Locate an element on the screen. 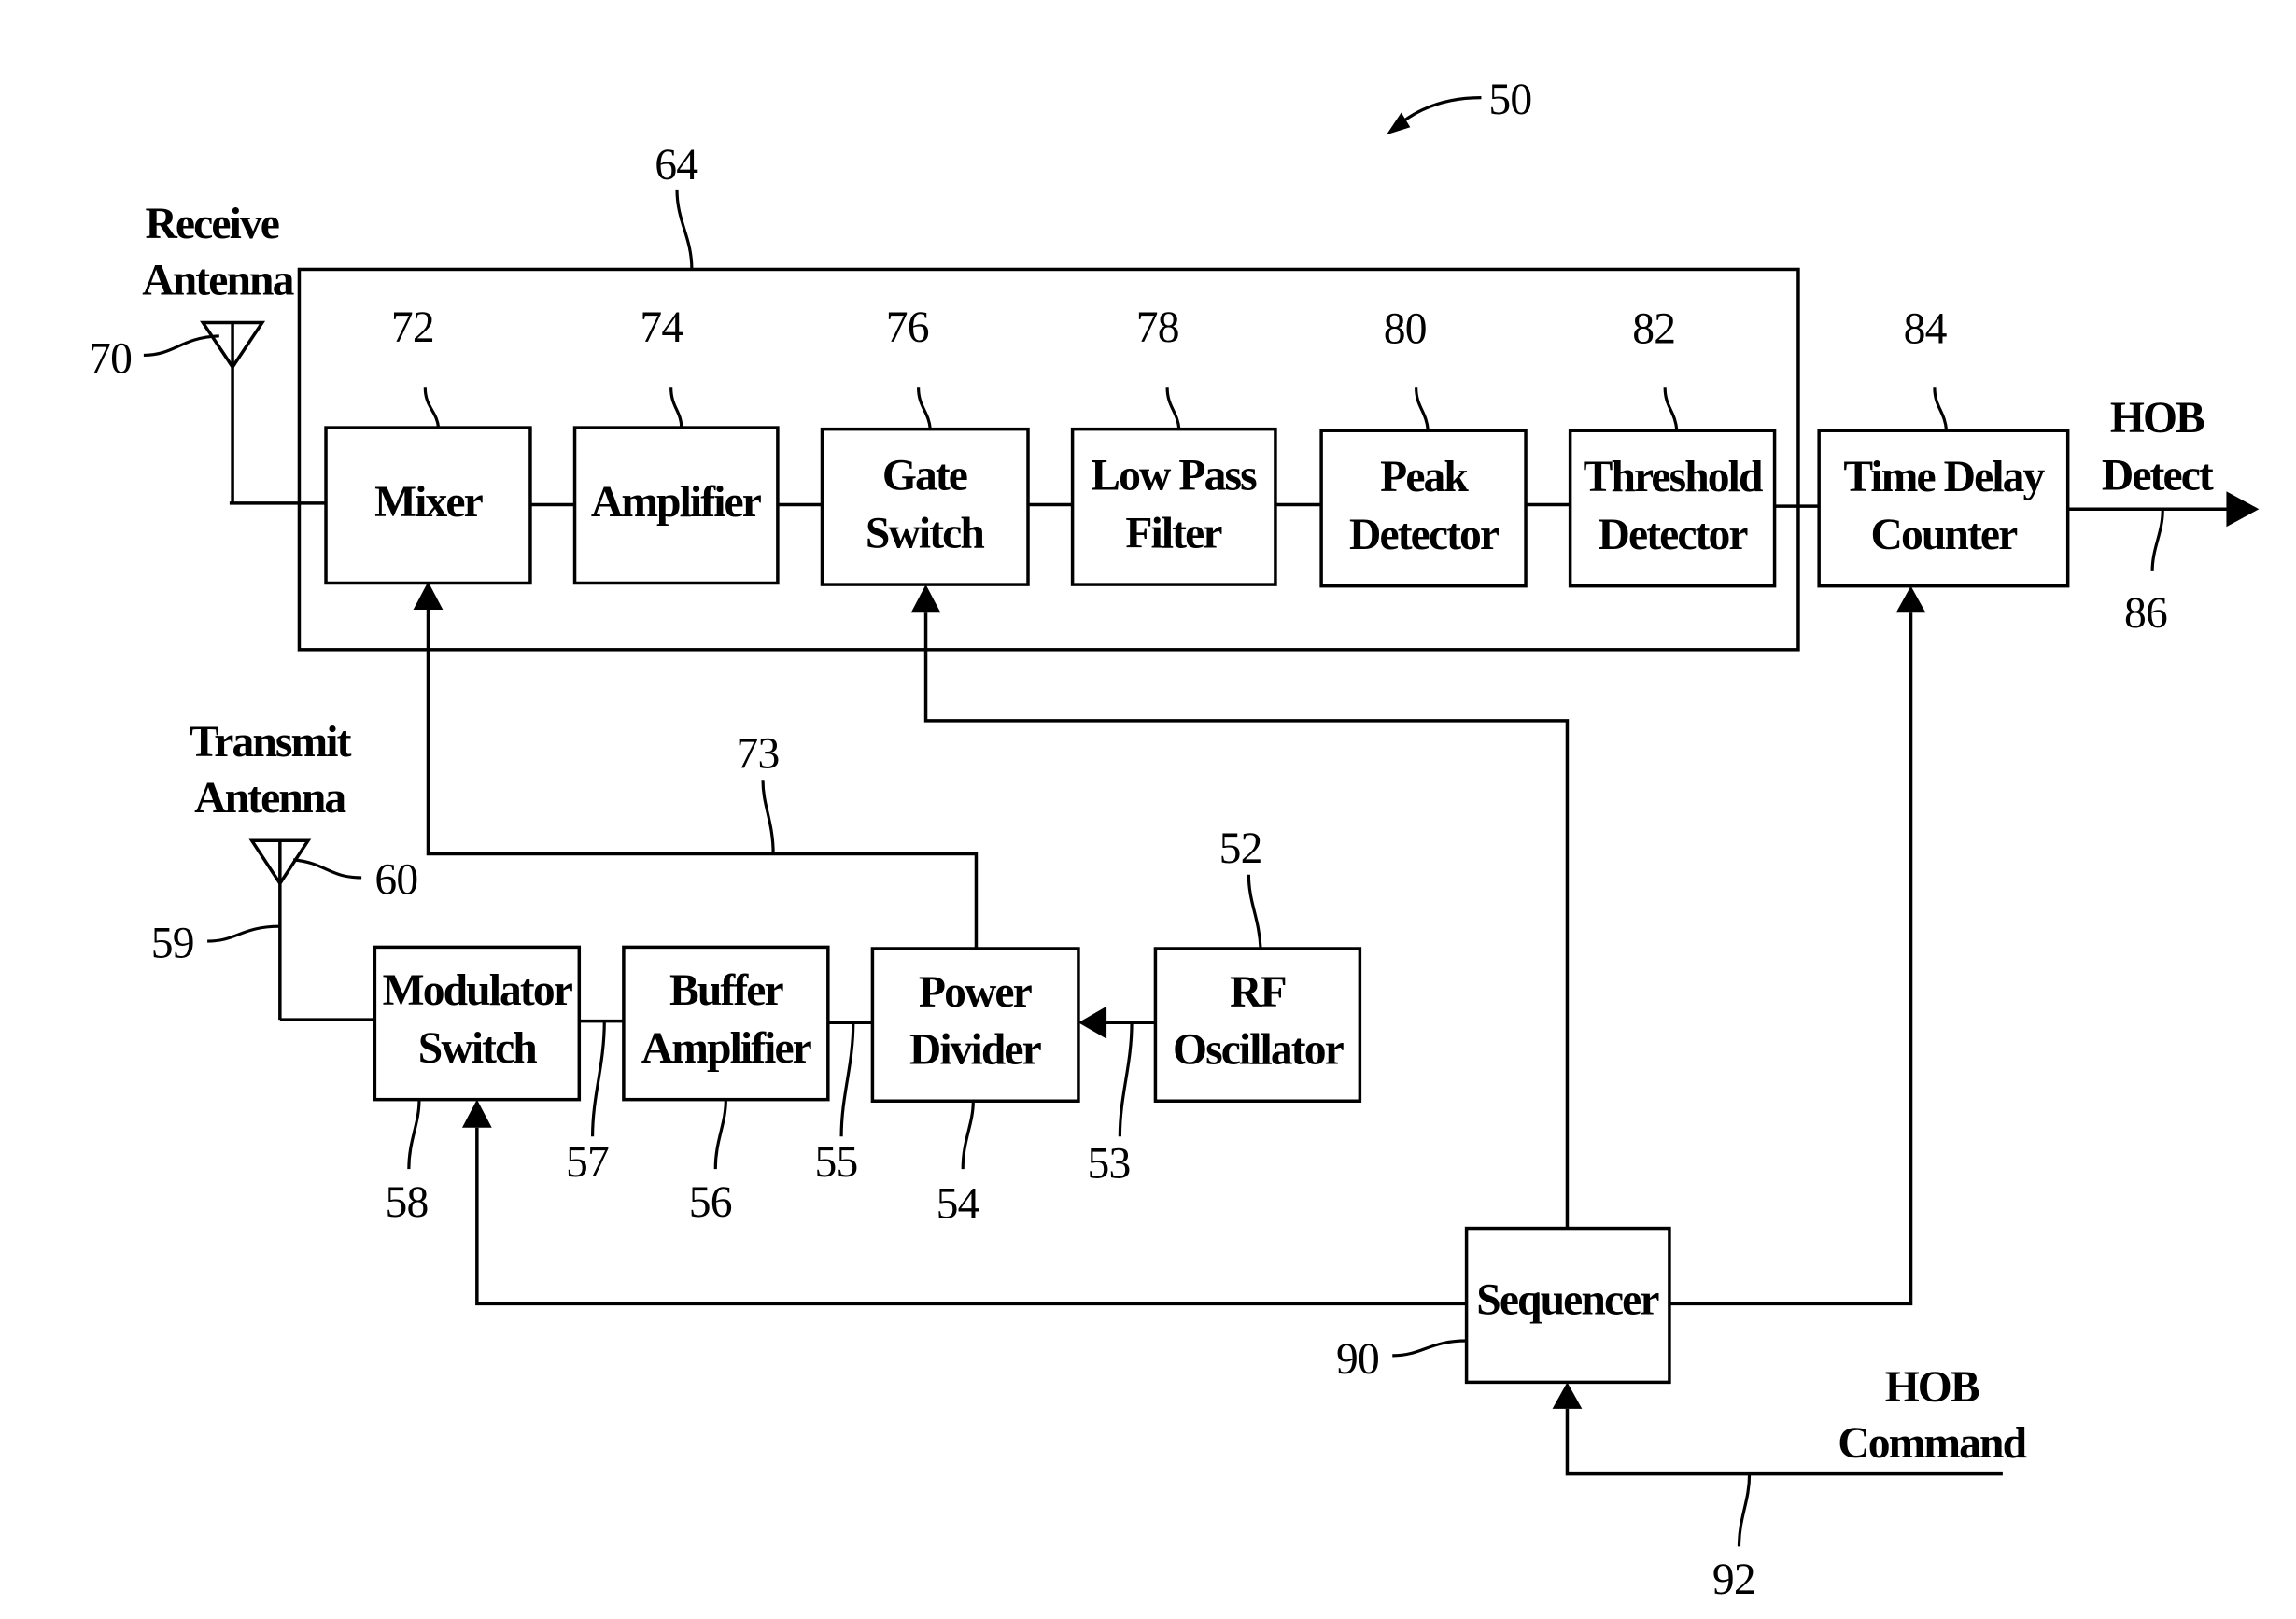 The width and height of the screenshot is (2296, 1619). sequencer-label: Sequencer is located at coordinates (1568, 1300).